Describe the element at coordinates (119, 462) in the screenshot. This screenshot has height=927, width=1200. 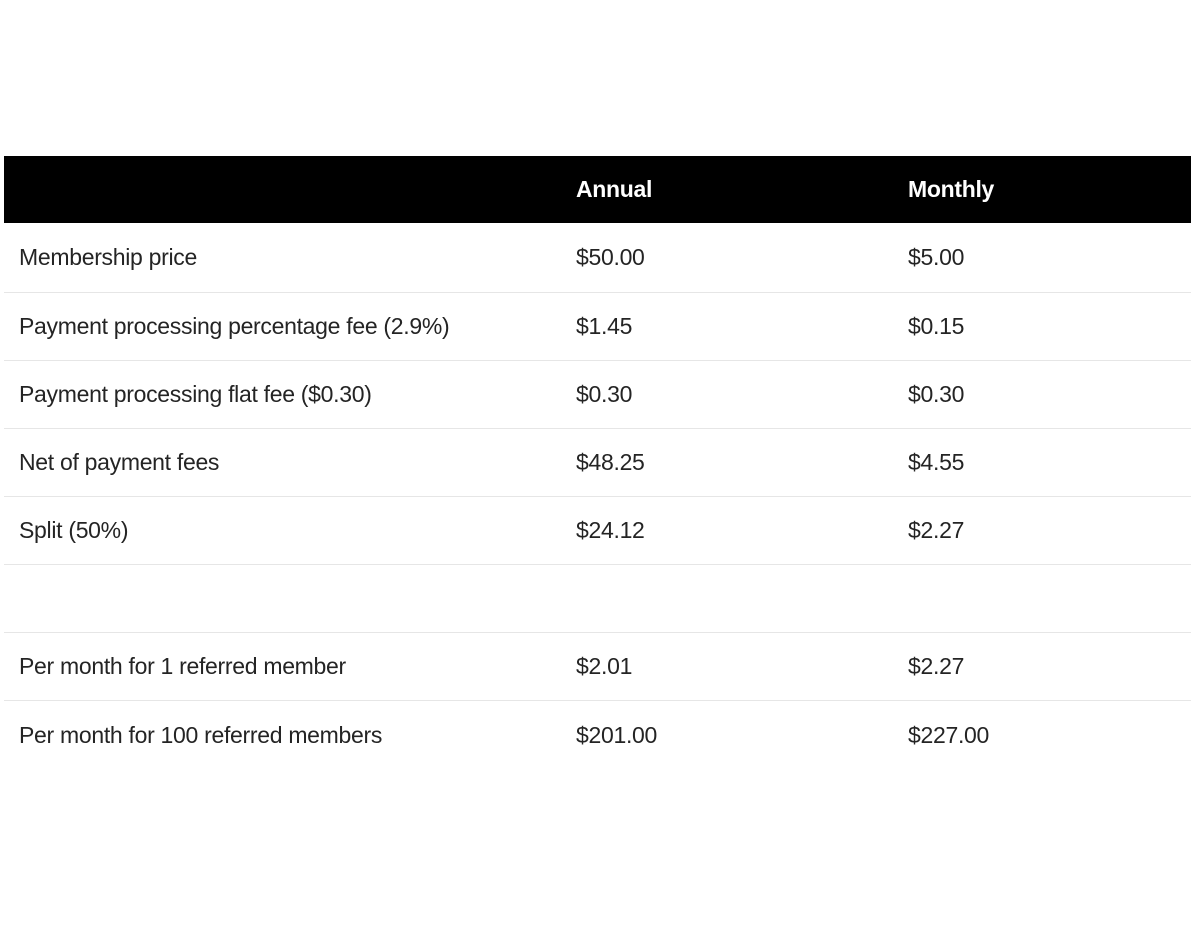
I see `row-label: Net of payment fees` at that location.